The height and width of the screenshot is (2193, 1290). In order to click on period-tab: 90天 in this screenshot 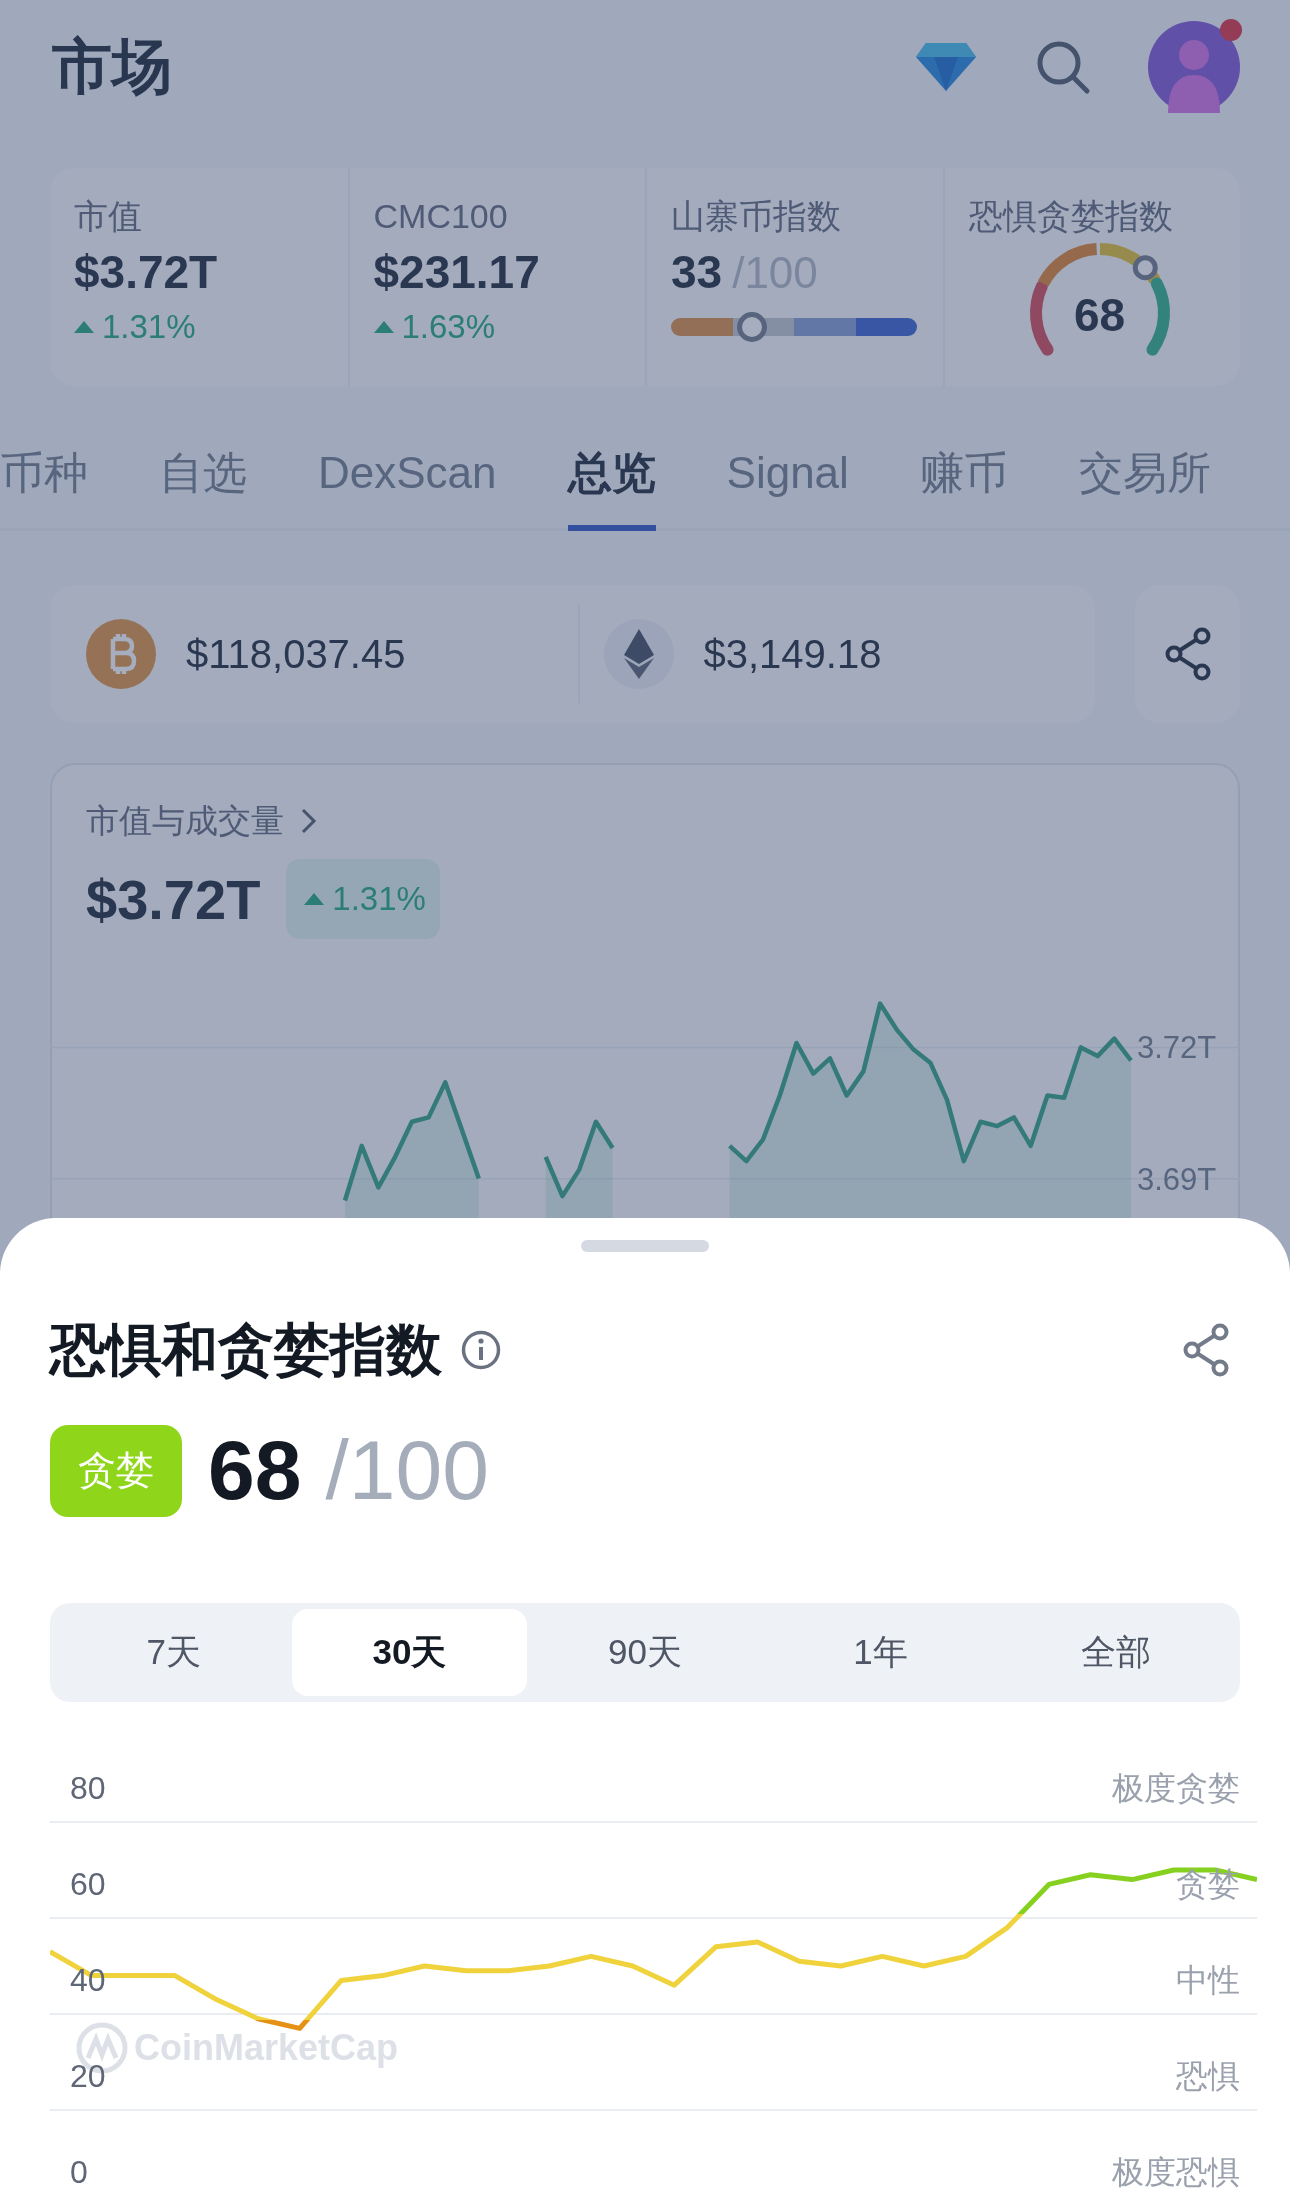, I will do `click(645, 1652)`.